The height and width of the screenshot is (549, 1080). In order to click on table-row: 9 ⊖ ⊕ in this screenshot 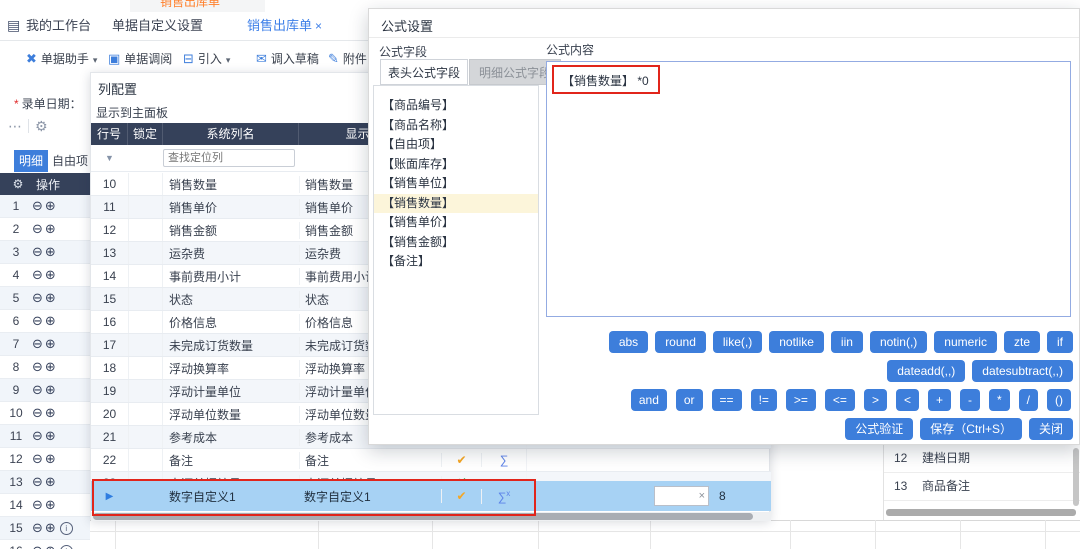, I will do `click(45, 390)`.